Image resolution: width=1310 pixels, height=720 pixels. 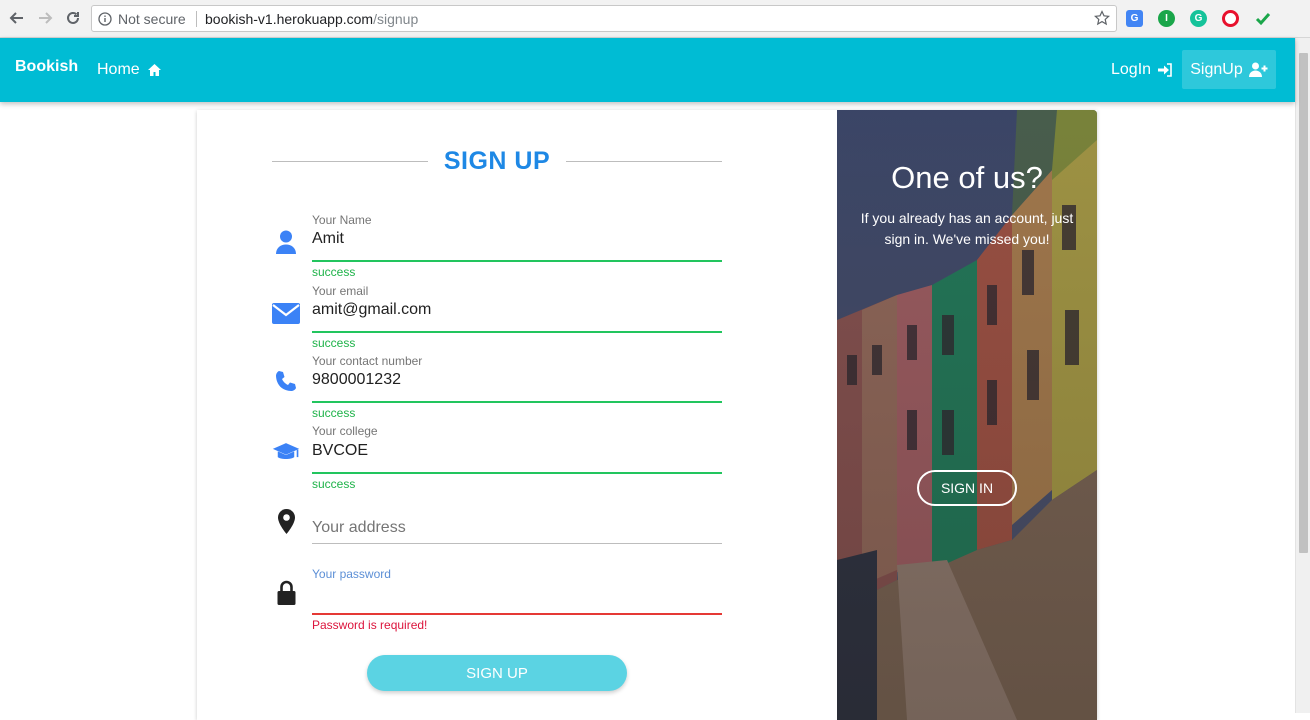 What do you see at coordinates (1165, 70) in the screenshot?
I see `sign-in-icon` at bounding box center [1165, 70].